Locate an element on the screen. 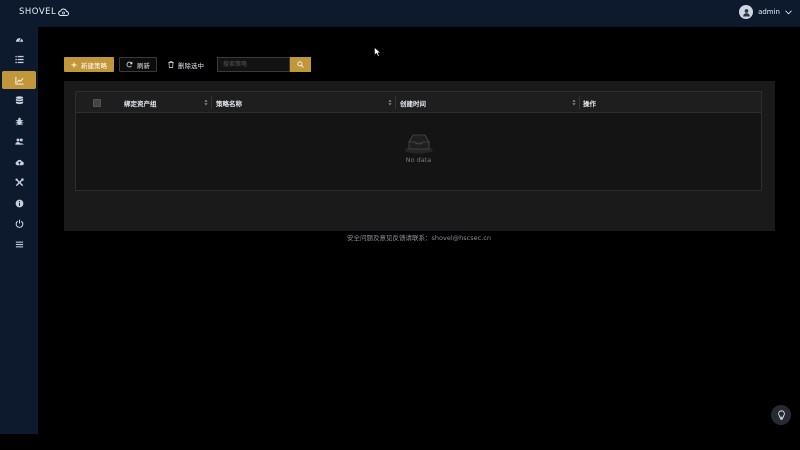 This screenshot has width=800, height=450. user-menu: admin is located at coordinates (765, 12).